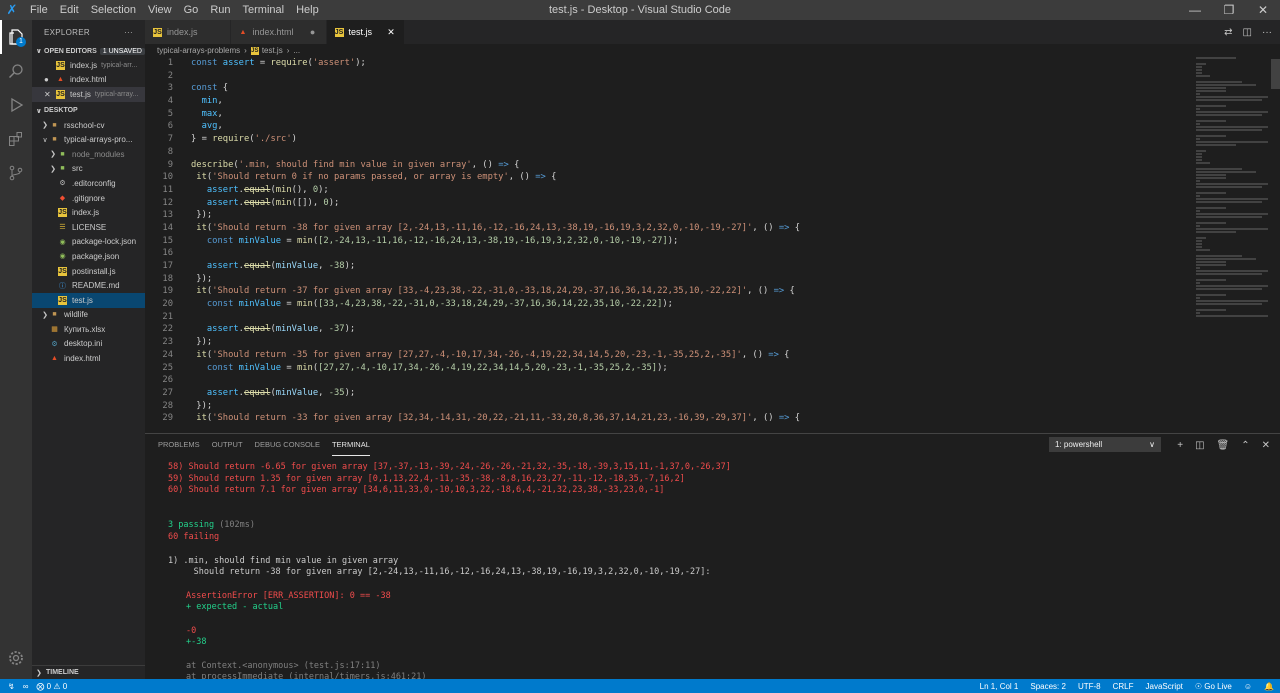  What do you see at coordinates (179, 445) in the screenshot?
I see `tab-problems: PROBLEMS` at bounding box center [179, 445].